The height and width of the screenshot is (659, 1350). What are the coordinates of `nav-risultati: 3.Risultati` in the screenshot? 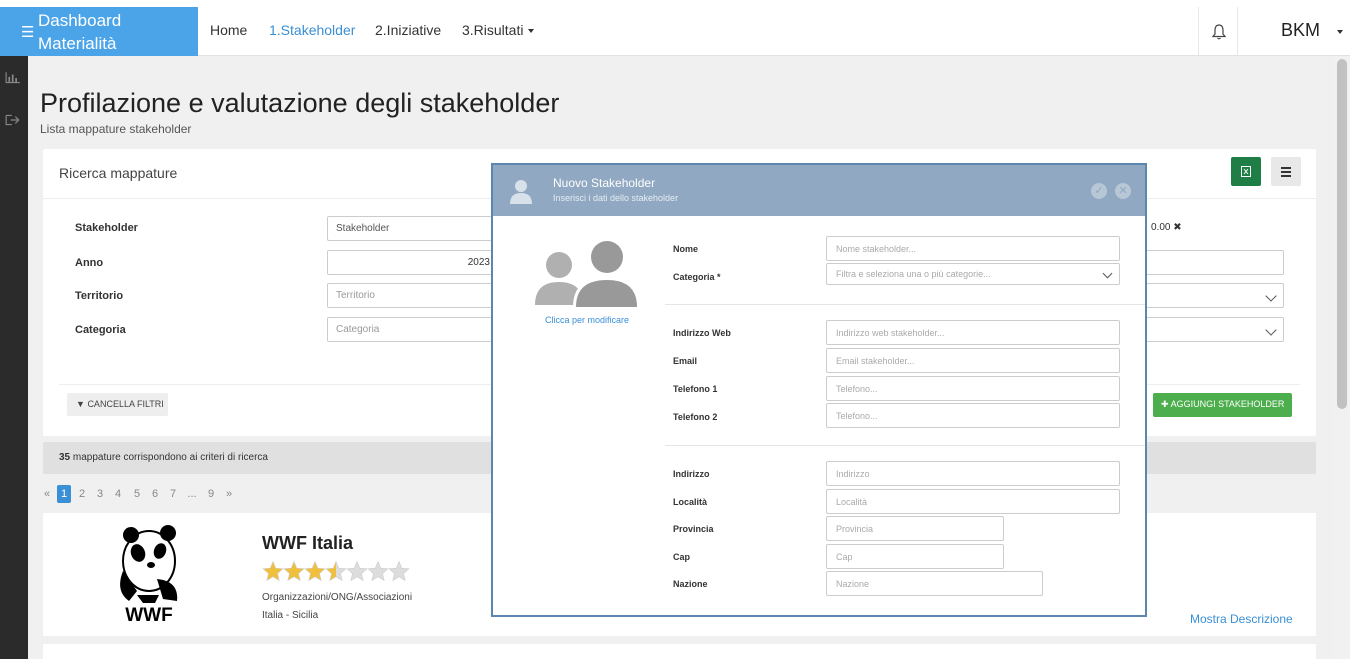 It's located at (498, 30).